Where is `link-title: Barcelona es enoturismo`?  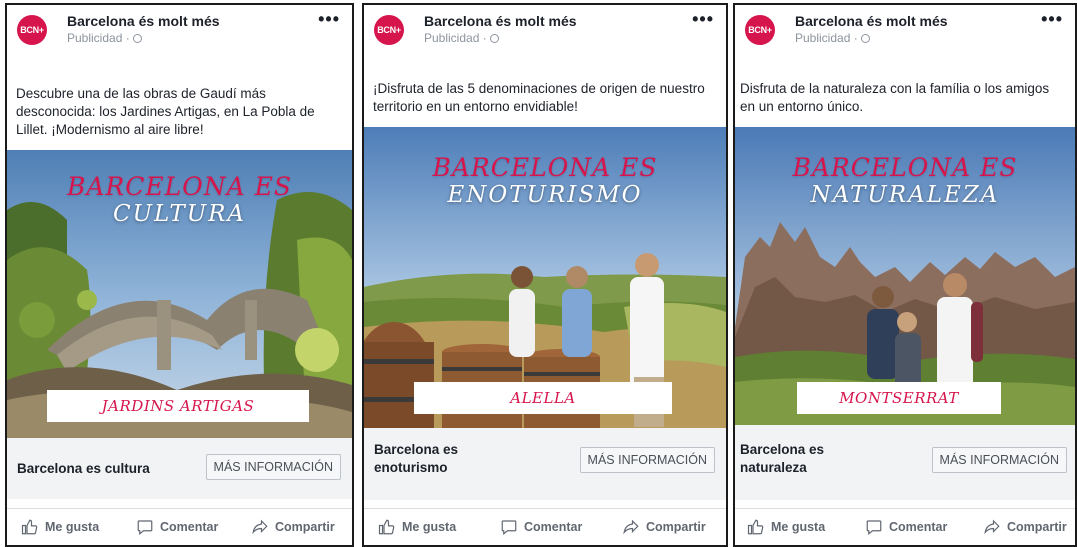
link-title: Barcelona es enoturismo is located at coordinates (434, 459).